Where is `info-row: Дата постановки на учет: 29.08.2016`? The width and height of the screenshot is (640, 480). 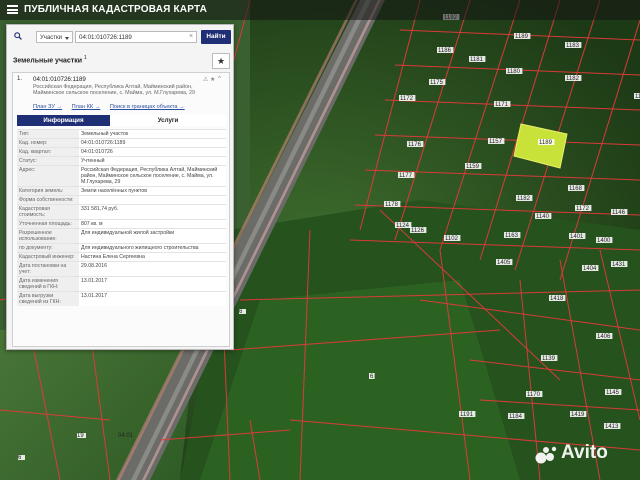 info-row: Дата постановки на учет: 29.08.2016 is located at coordinates (121, 269).